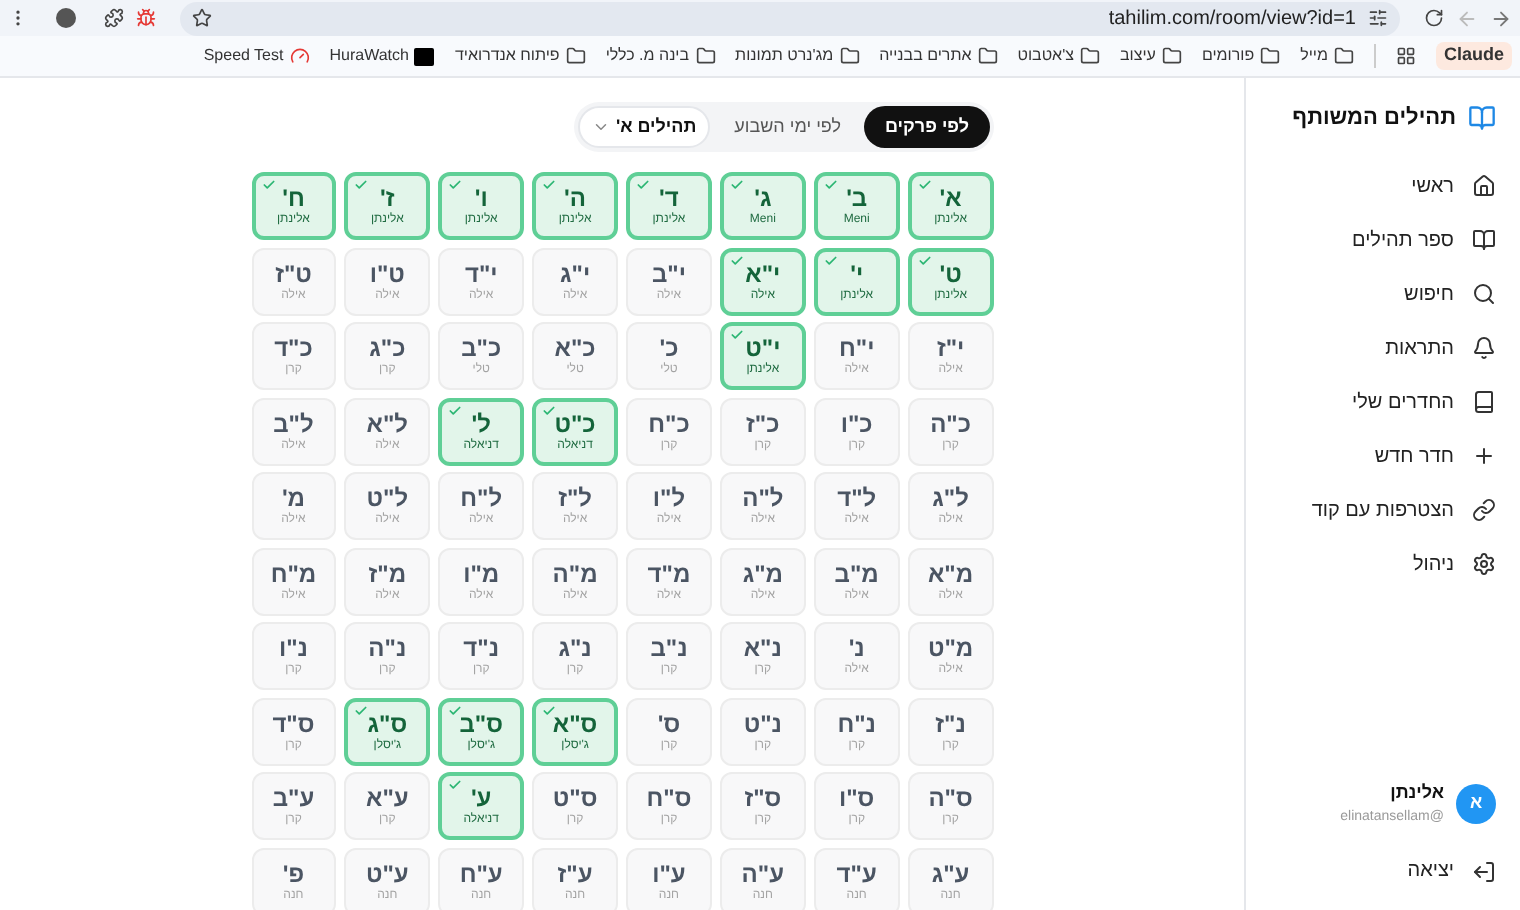 The height and width of the screenshot is (910, 1520). What do you see at coordinates (763, 423) in the screenshot?
I see `chapter-number: כ"ז` at bounding box center [763, 423].